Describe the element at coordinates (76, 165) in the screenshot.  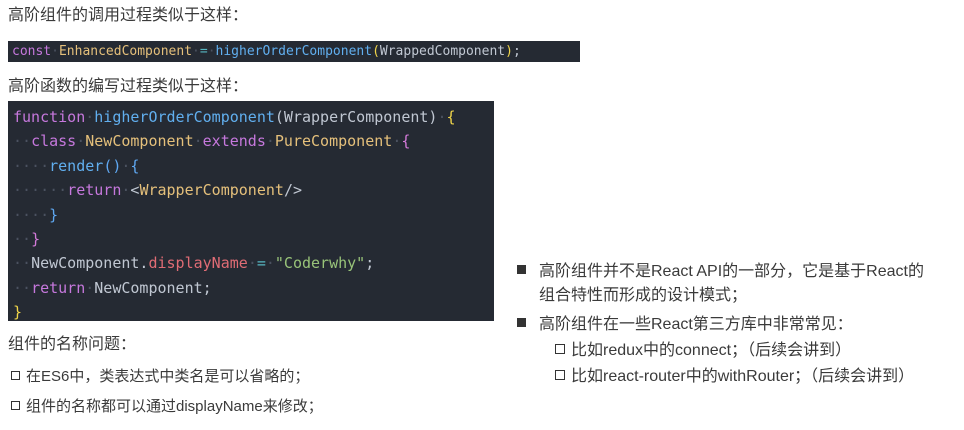
I see `code-token: render` at that location.